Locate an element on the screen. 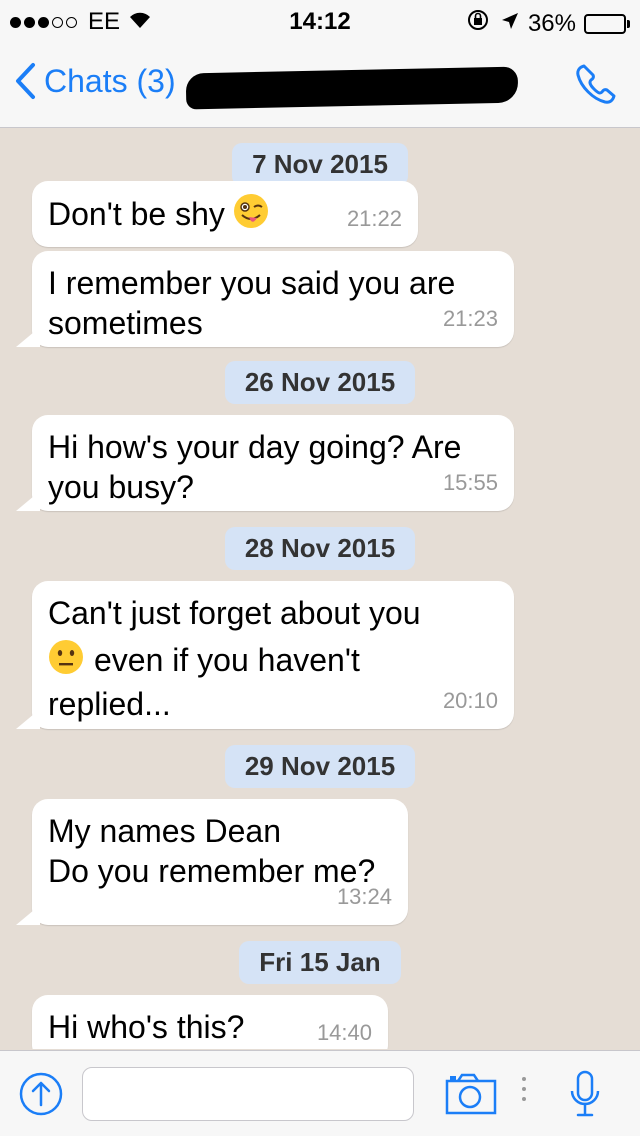 The image size is (640, 1136). contact-name-redaction is located at coordinates (352, 88).